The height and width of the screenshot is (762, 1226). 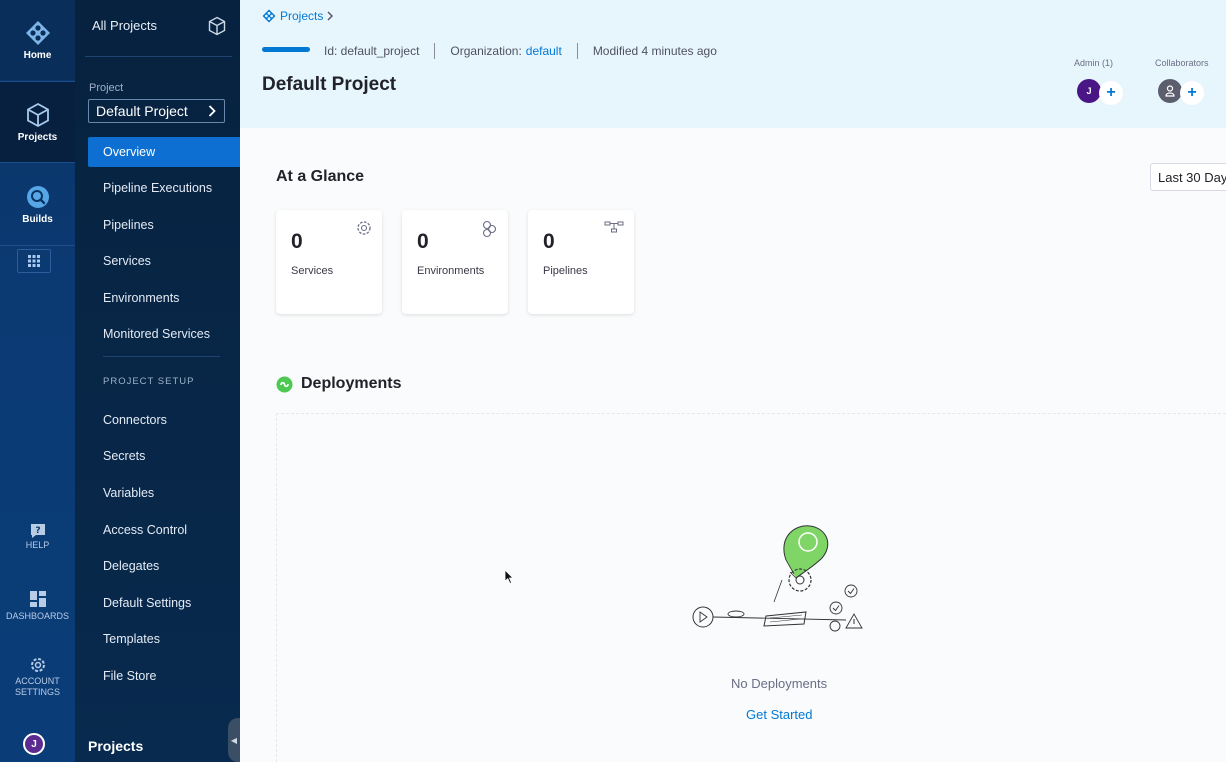 I want to click on mouse-cursor-icon, so click(x=509, y=577).